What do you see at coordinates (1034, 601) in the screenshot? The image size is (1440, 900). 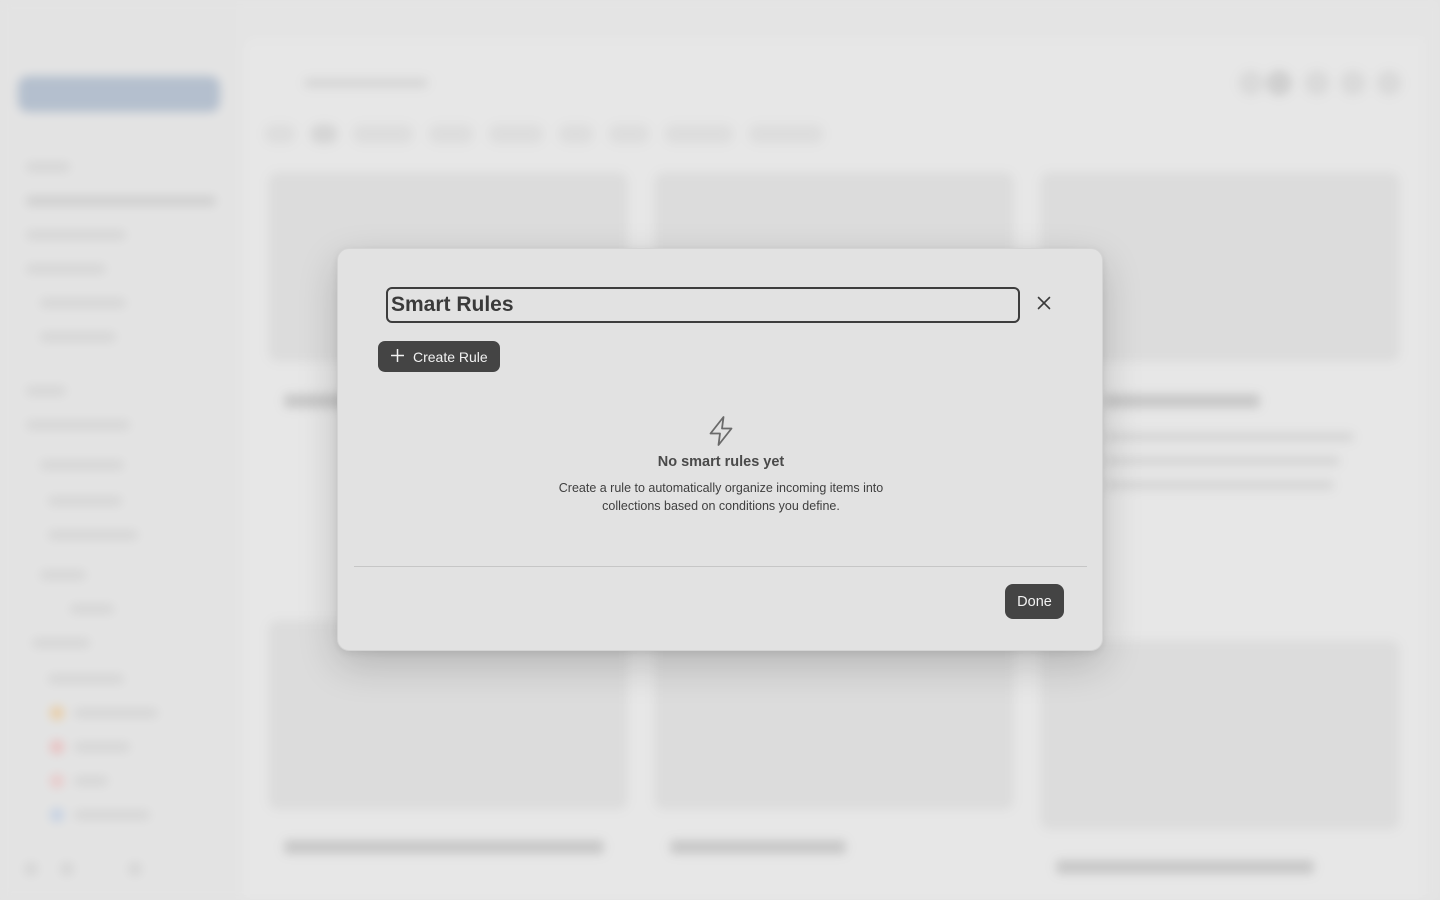 I see `done-button: Done` at bounding box center [1034, 601].